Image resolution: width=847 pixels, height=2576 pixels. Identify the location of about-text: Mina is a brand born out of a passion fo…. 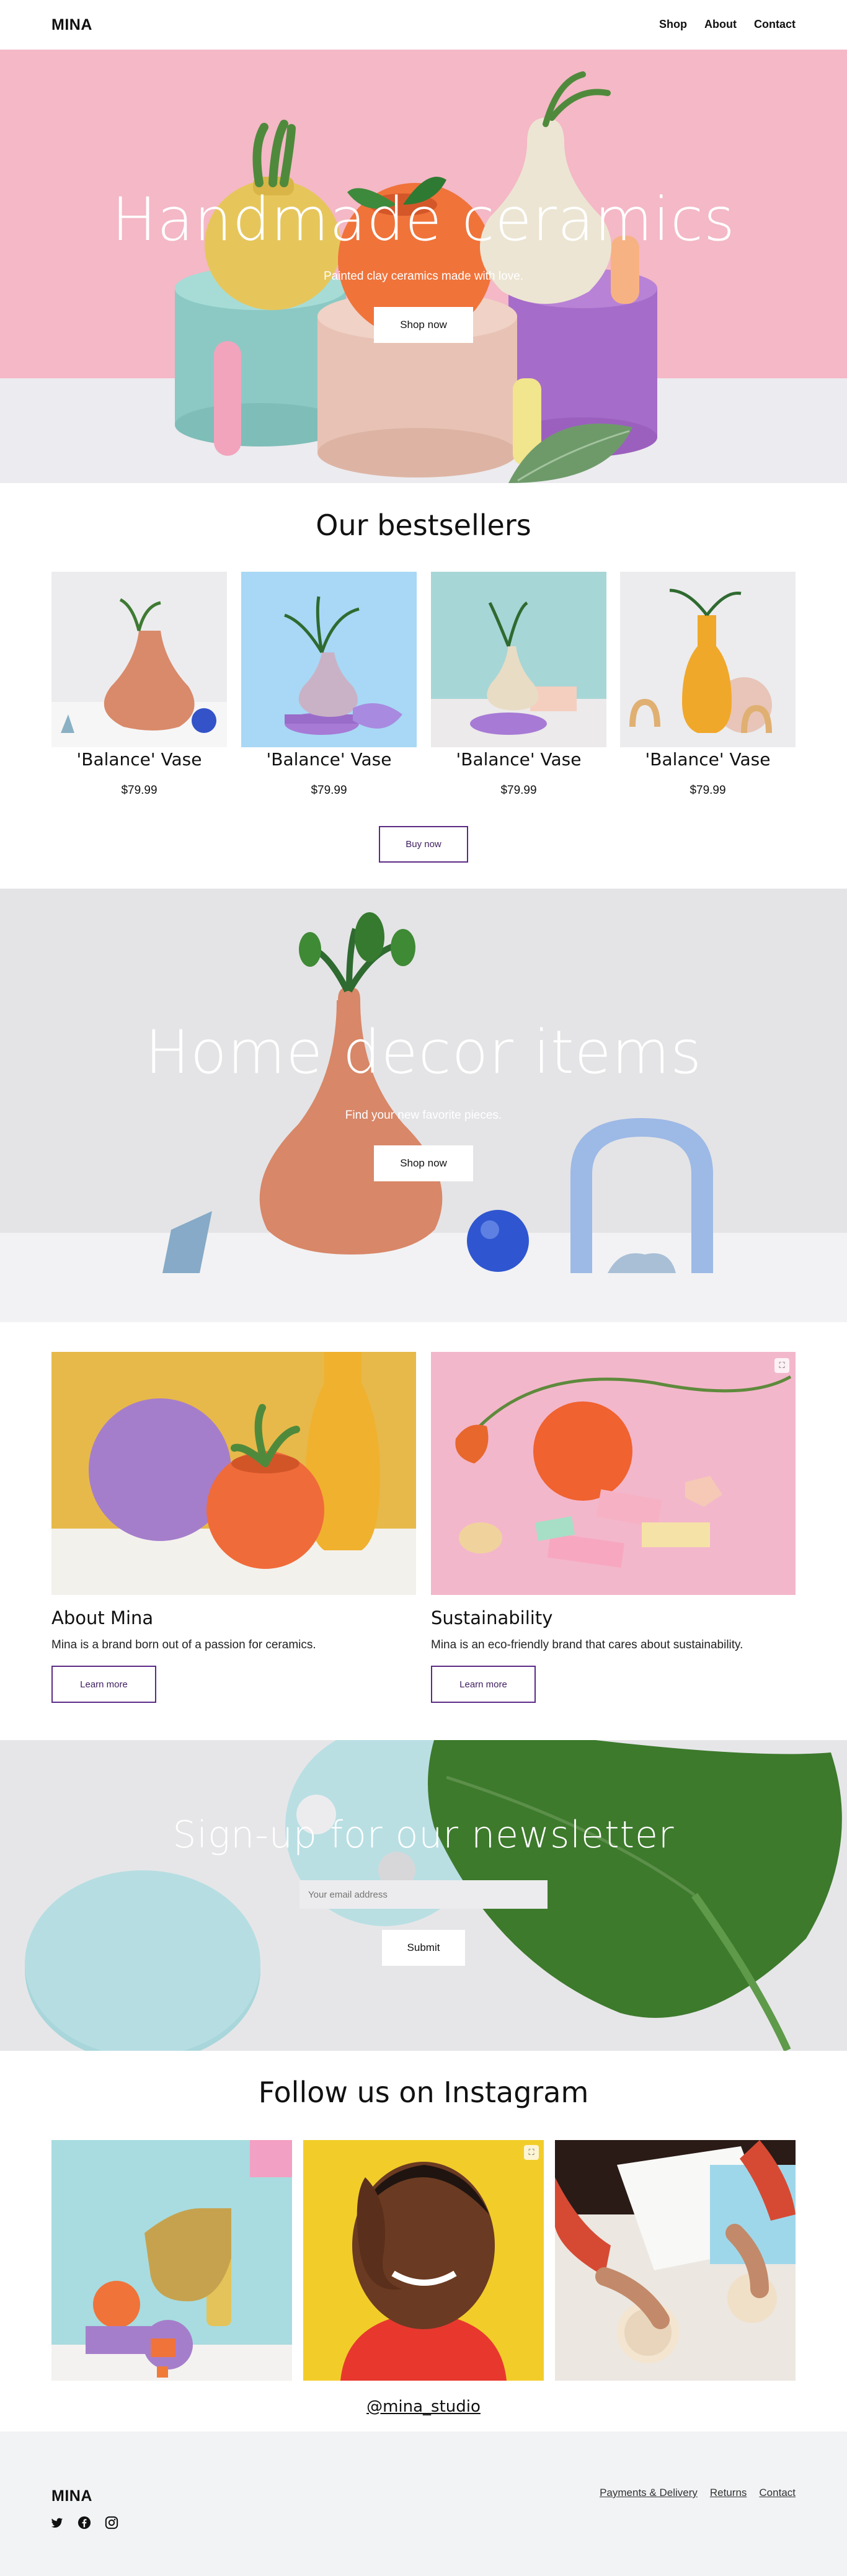
(183, 1644).